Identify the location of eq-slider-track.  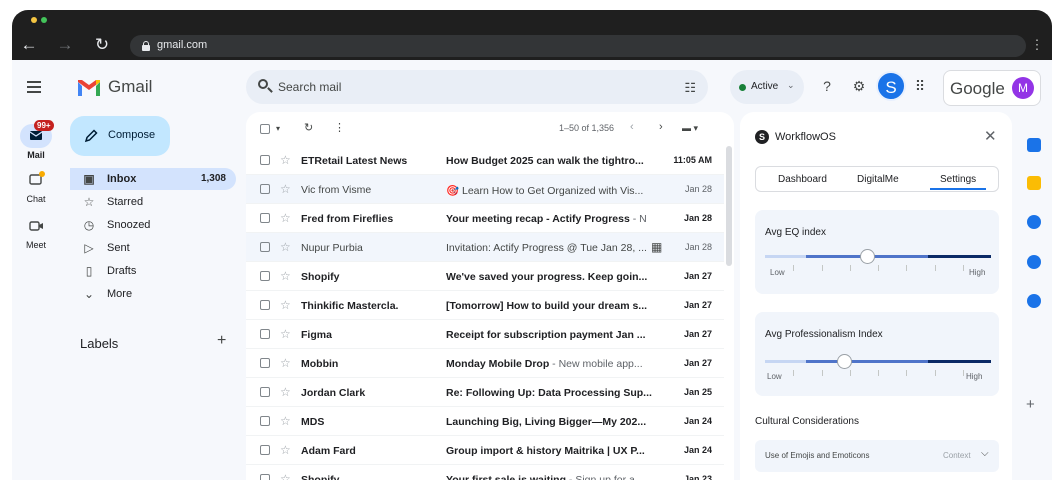
(878, 260).